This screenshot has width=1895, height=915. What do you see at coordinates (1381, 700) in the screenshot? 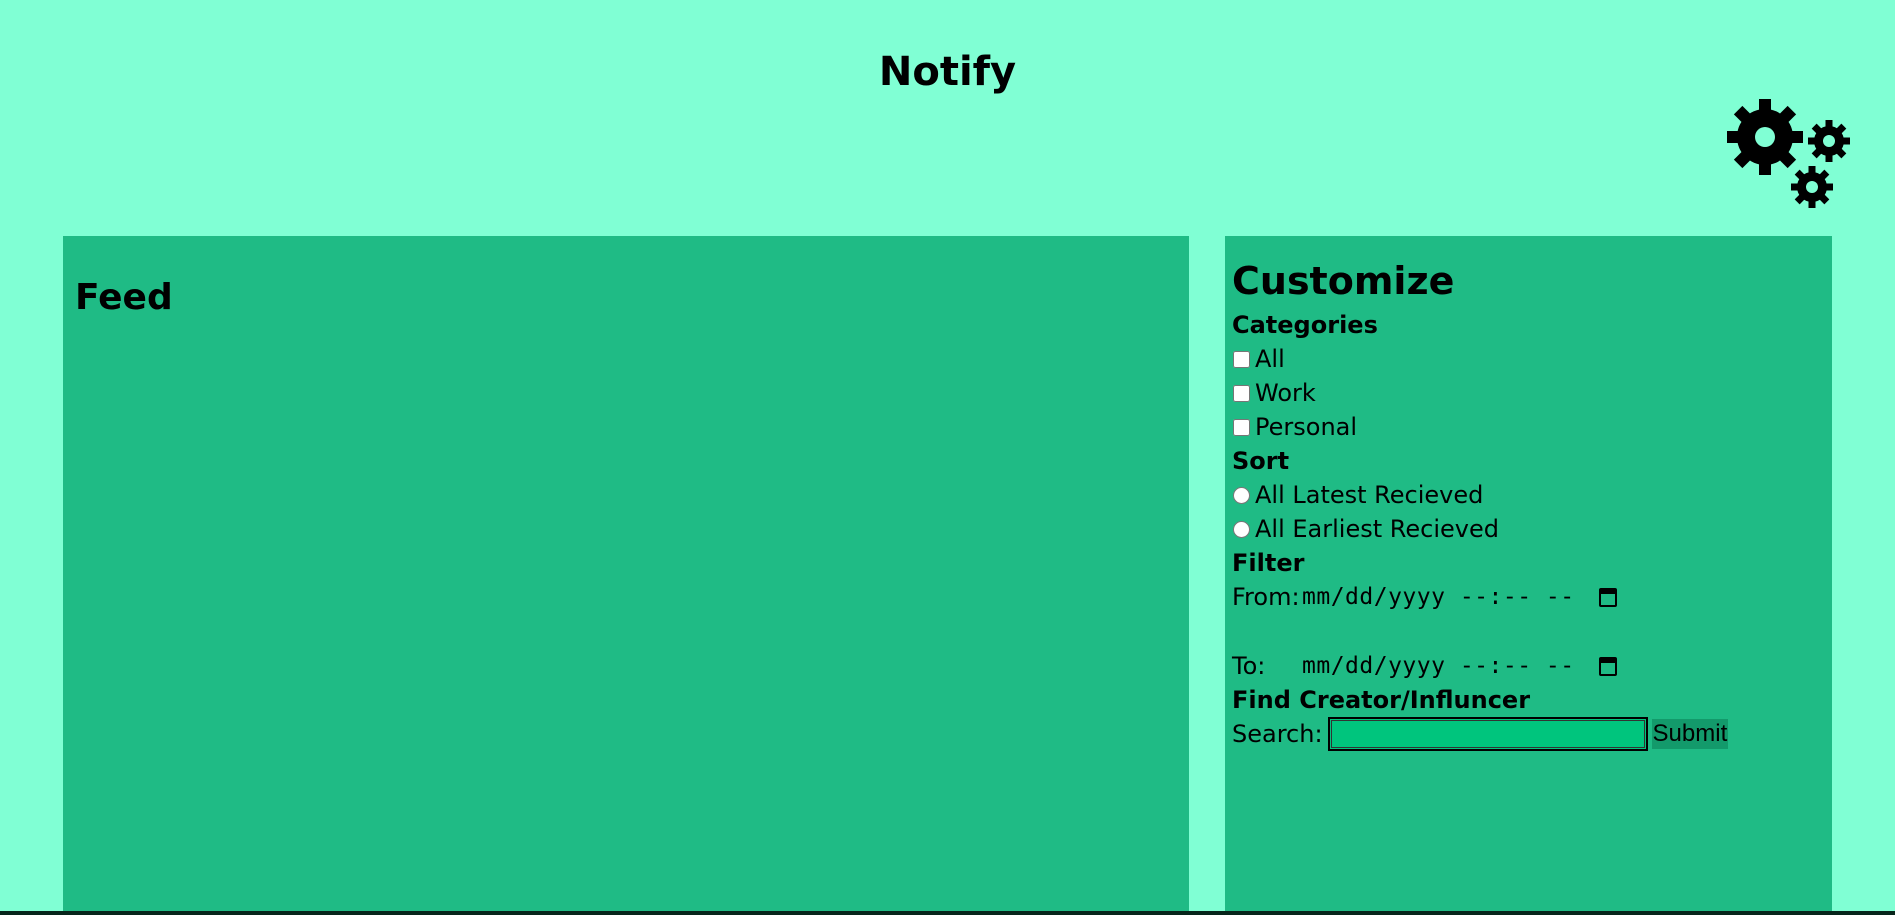
I see `find-creator-heading: Find Creator/Influncer` at bounding box center [1381, 700].